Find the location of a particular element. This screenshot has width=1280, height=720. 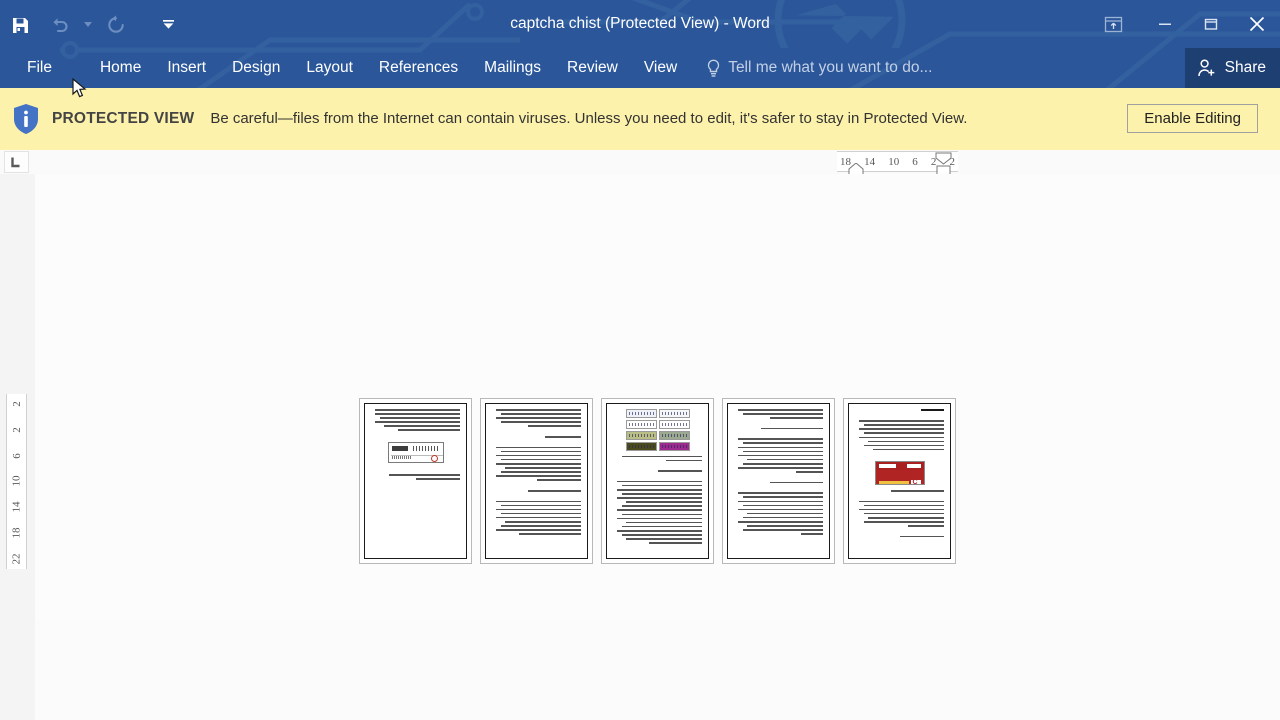

page-thumbnail-list is located at coordinates (657, 481).